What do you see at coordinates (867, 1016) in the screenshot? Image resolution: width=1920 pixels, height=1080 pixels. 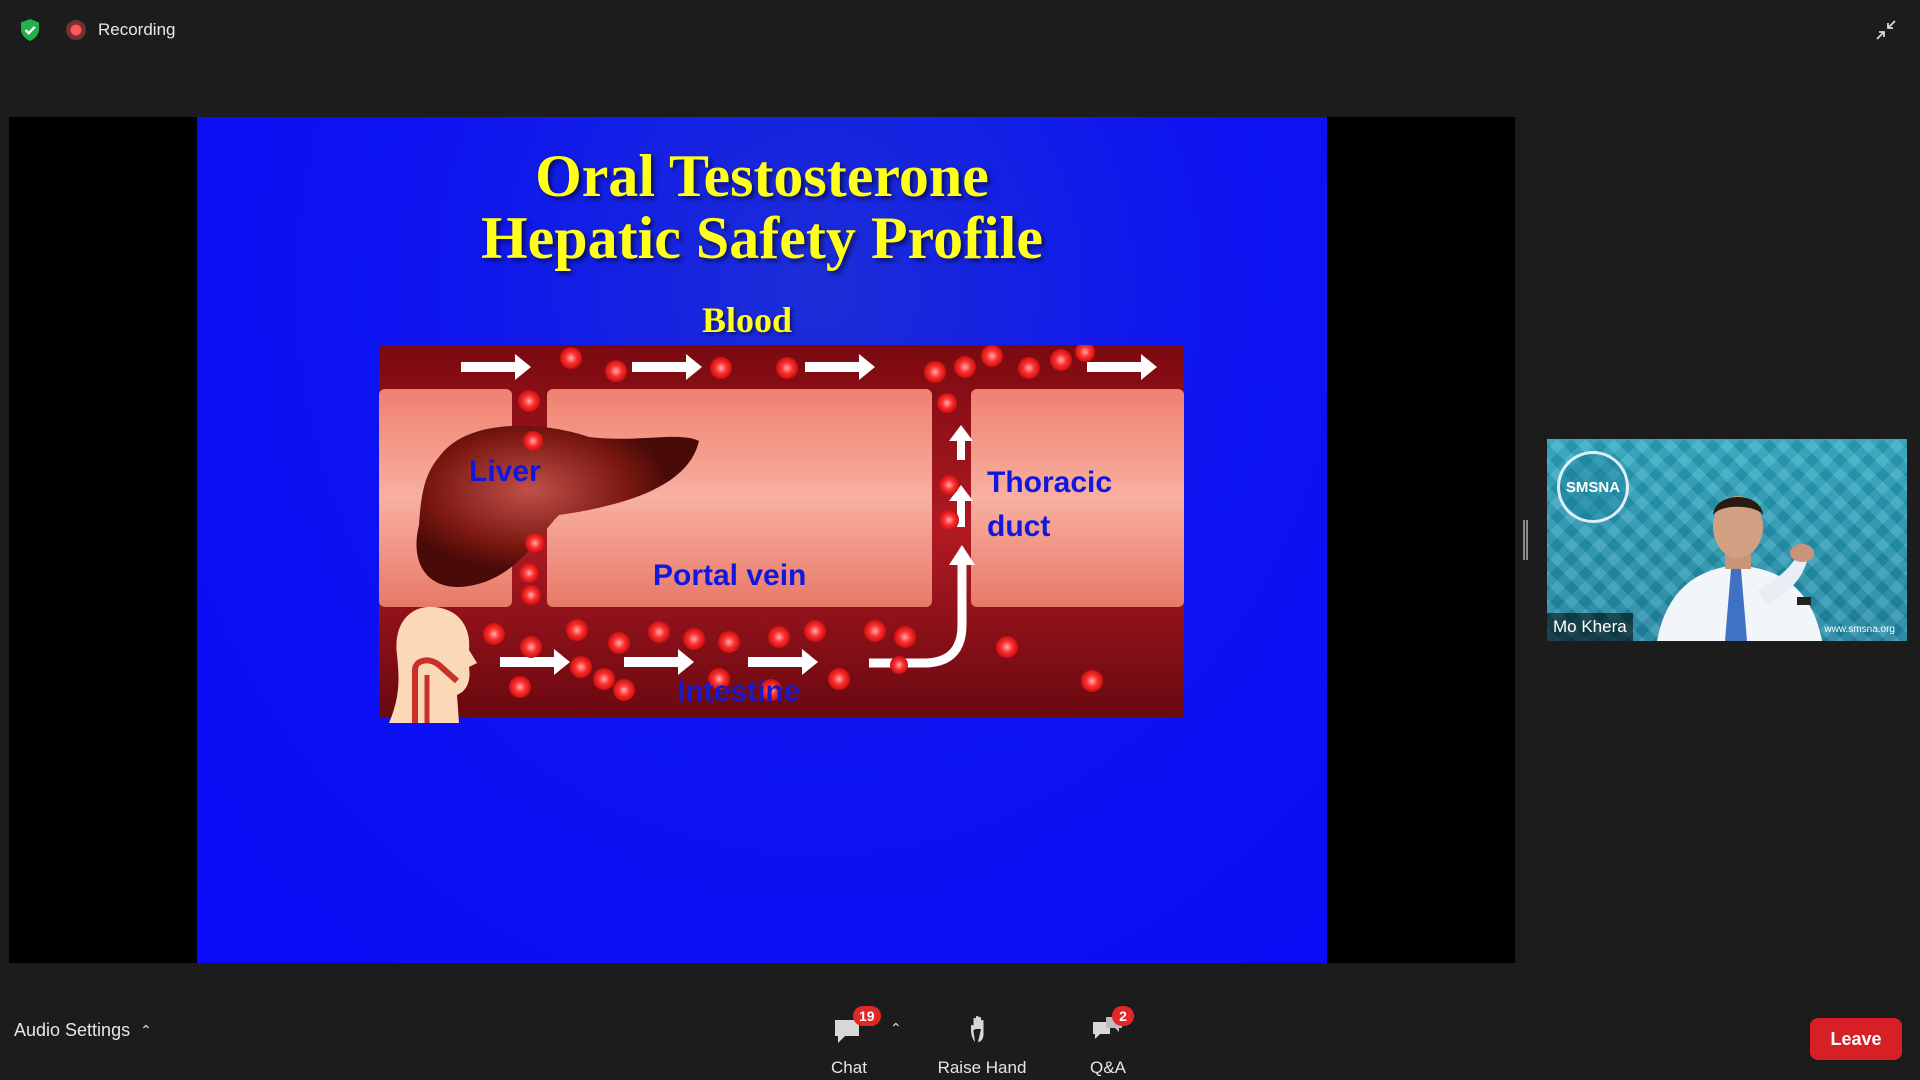 I see `chat-badge: 19` at bounding box center [867, 1016].